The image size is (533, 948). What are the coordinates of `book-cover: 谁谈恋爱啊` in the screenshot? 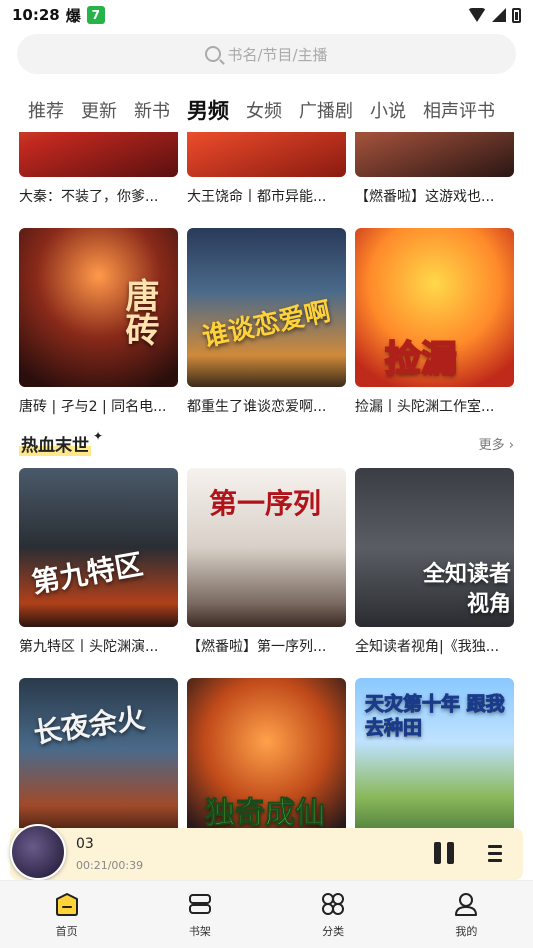 It's located at (266, 307).